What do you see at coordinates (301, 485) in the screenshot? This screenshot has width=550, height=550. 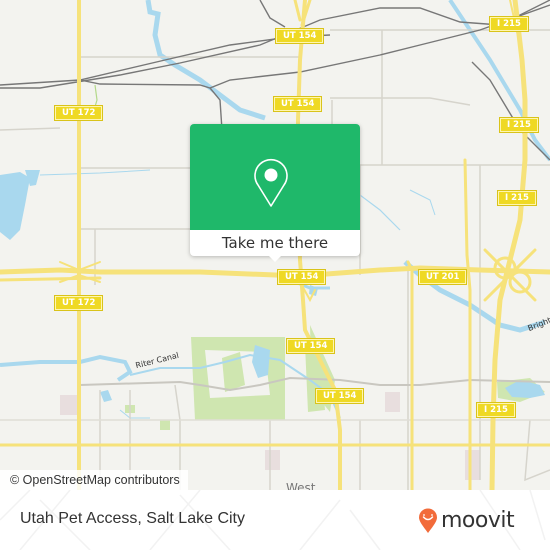 I see `west-label: West` at bounding box center [301, 485].